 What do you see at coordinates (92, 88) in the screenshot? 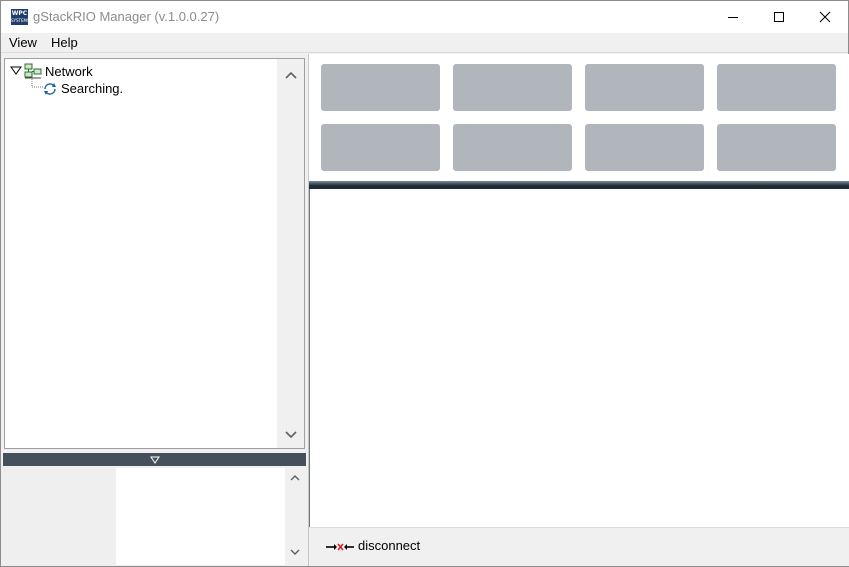
I see `tree-node-label: Searching.` at bounding box center [92, 88].